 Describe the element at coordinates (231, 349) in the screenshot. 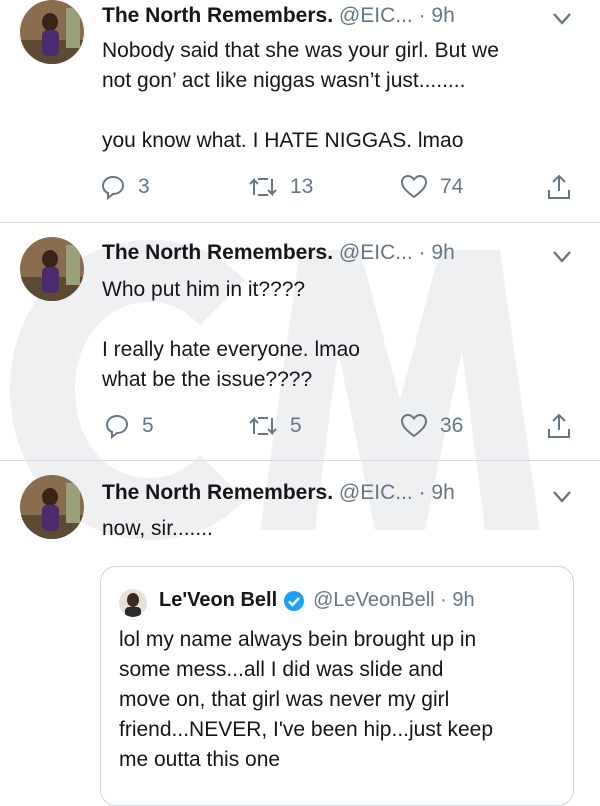

I see `tweet-text-line: I really hate everyone. lmao` at that location.